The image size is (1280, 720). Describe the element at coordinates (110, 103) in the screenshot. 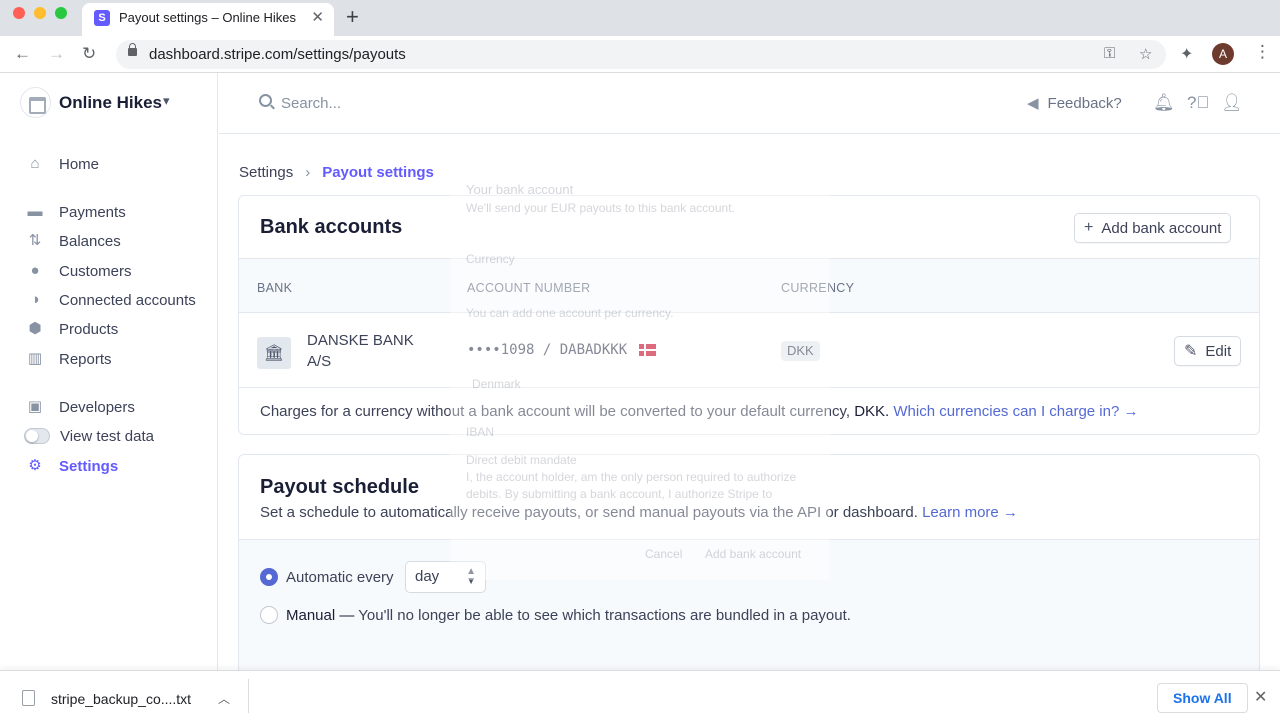

I see `account-name: Online Hikes` at that location.